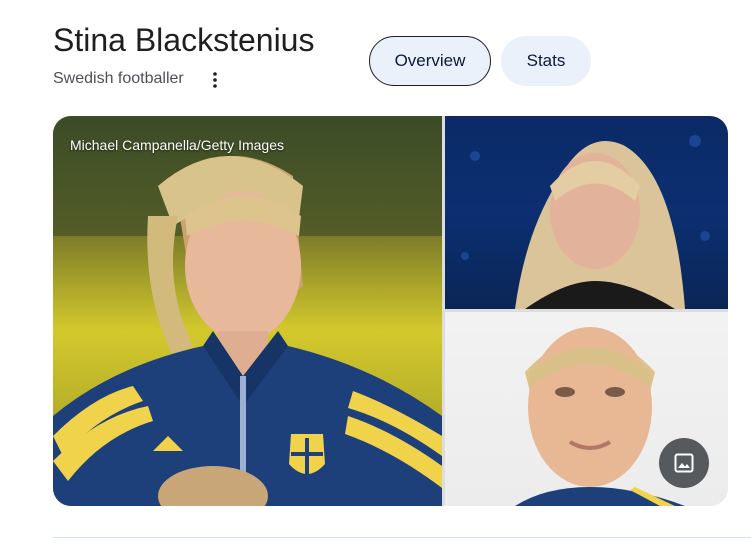 The height and width of the screenshot is (560, 751). What do you see at coordinates (402, 537) in the screenshot?
I see `section-divider` at bounding box center [402, 537].